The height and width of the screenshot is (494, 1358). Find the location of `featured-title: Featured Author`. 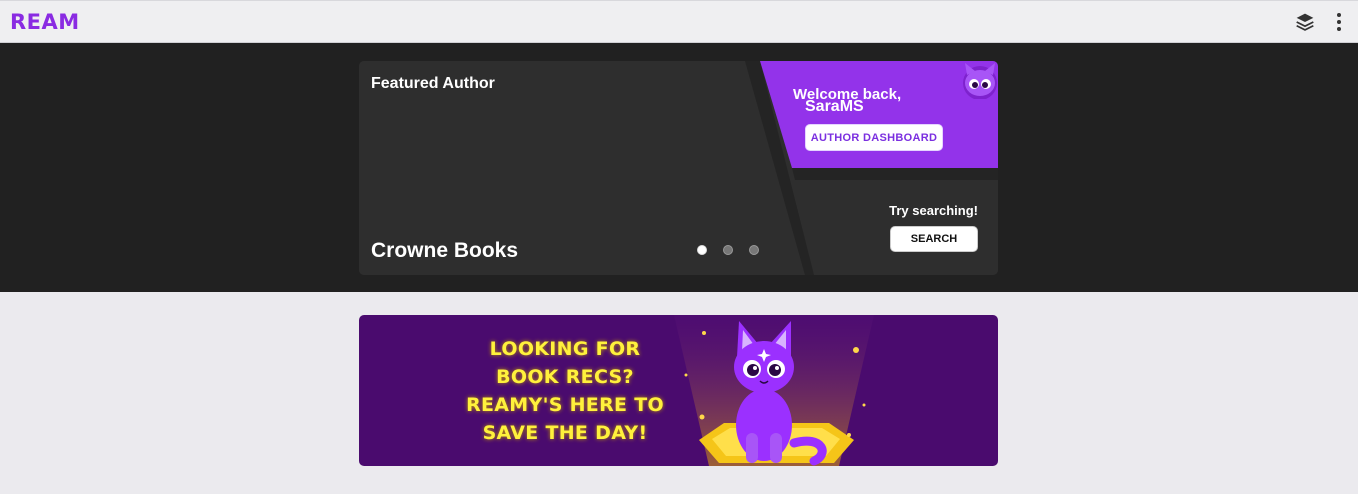

featured-title: Featured Author is located at coordinates (433, 83).